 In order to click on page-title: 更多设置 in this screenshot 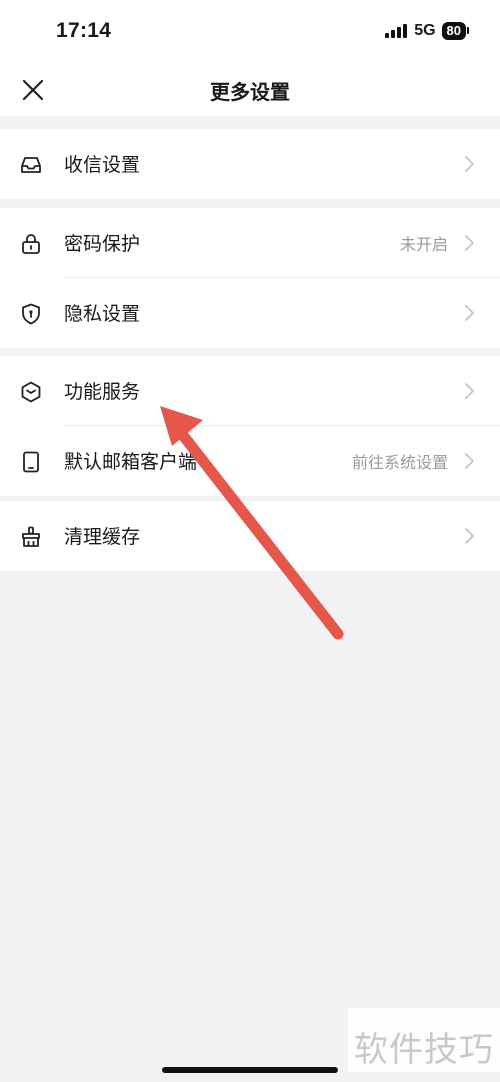, I will do `click(250, 92)`.